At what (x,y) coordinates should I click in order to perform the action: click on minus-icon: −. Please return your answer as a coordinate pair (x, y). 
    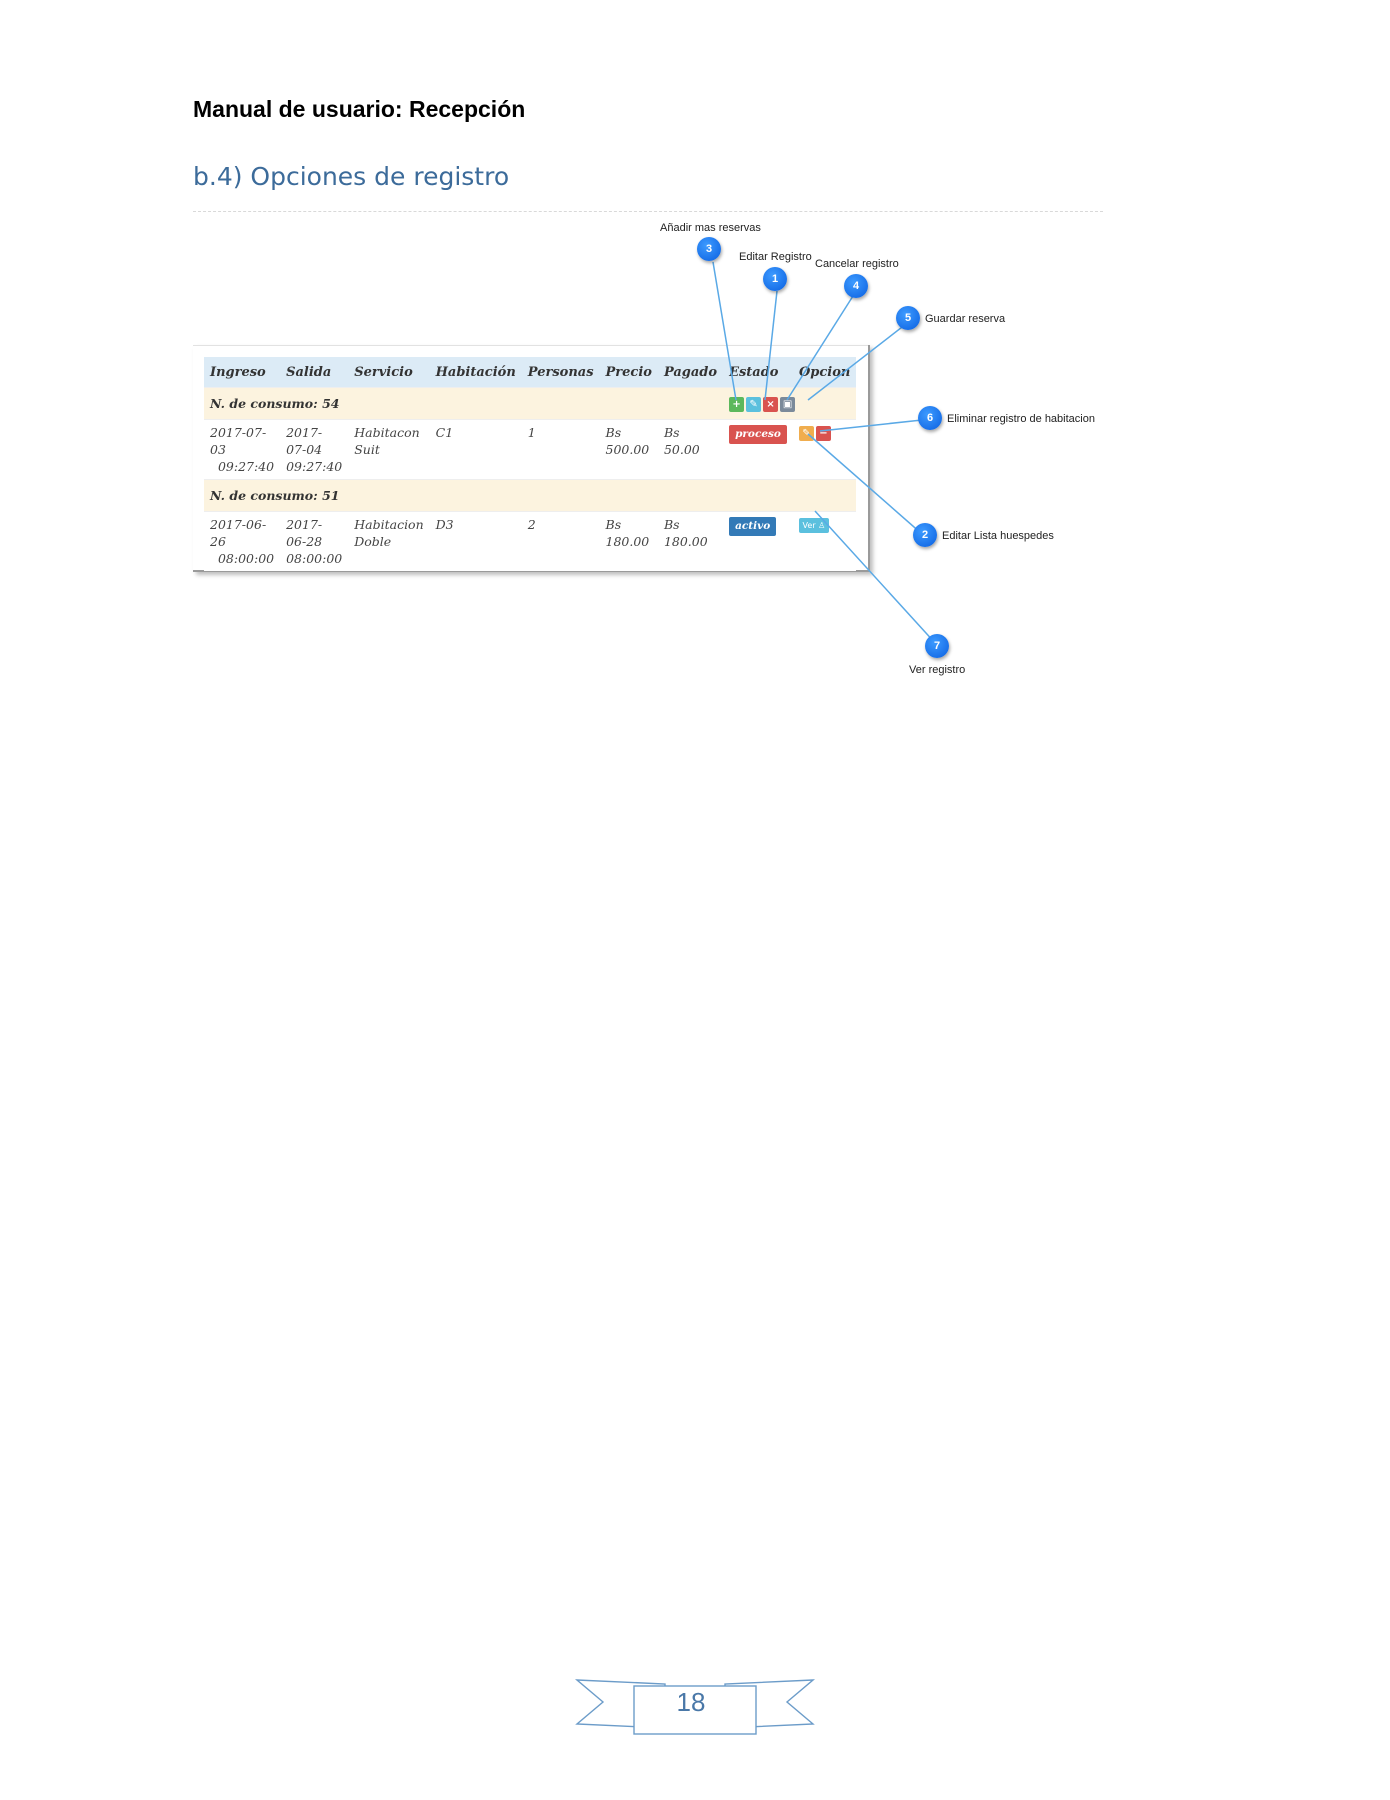
    Looking at the image, I should click on (823, 433).